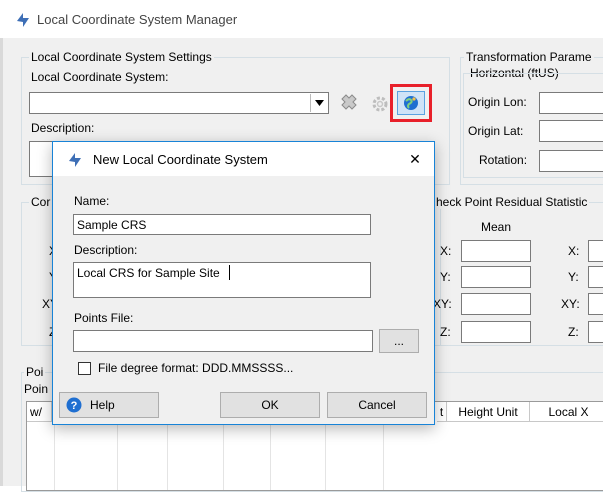  I want to click on transformation-group-label: Transformation Parame, so click(529, 57).